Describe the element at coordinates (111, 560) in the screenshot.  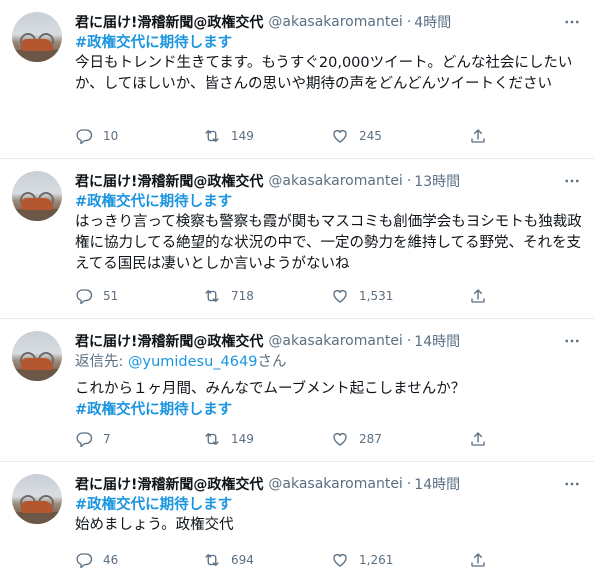
I see `reply-count: 46` at that location.